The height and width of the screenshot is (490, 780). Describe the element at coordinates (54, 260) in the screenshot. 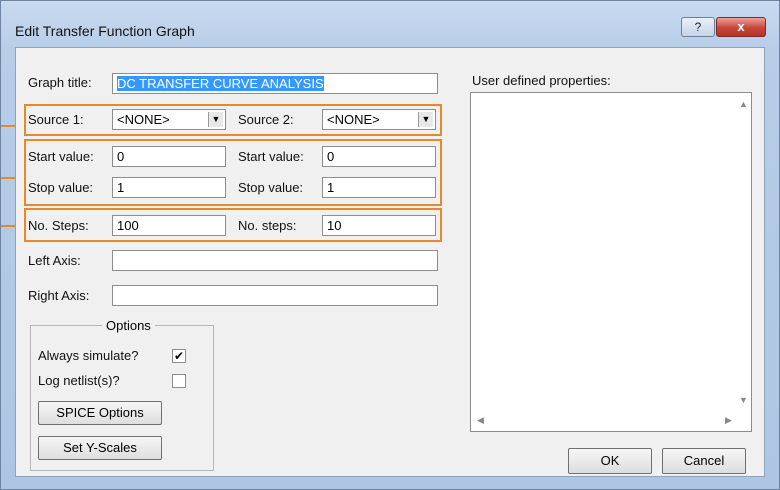

I see `left-axis-label: Left Axis:` at that location.